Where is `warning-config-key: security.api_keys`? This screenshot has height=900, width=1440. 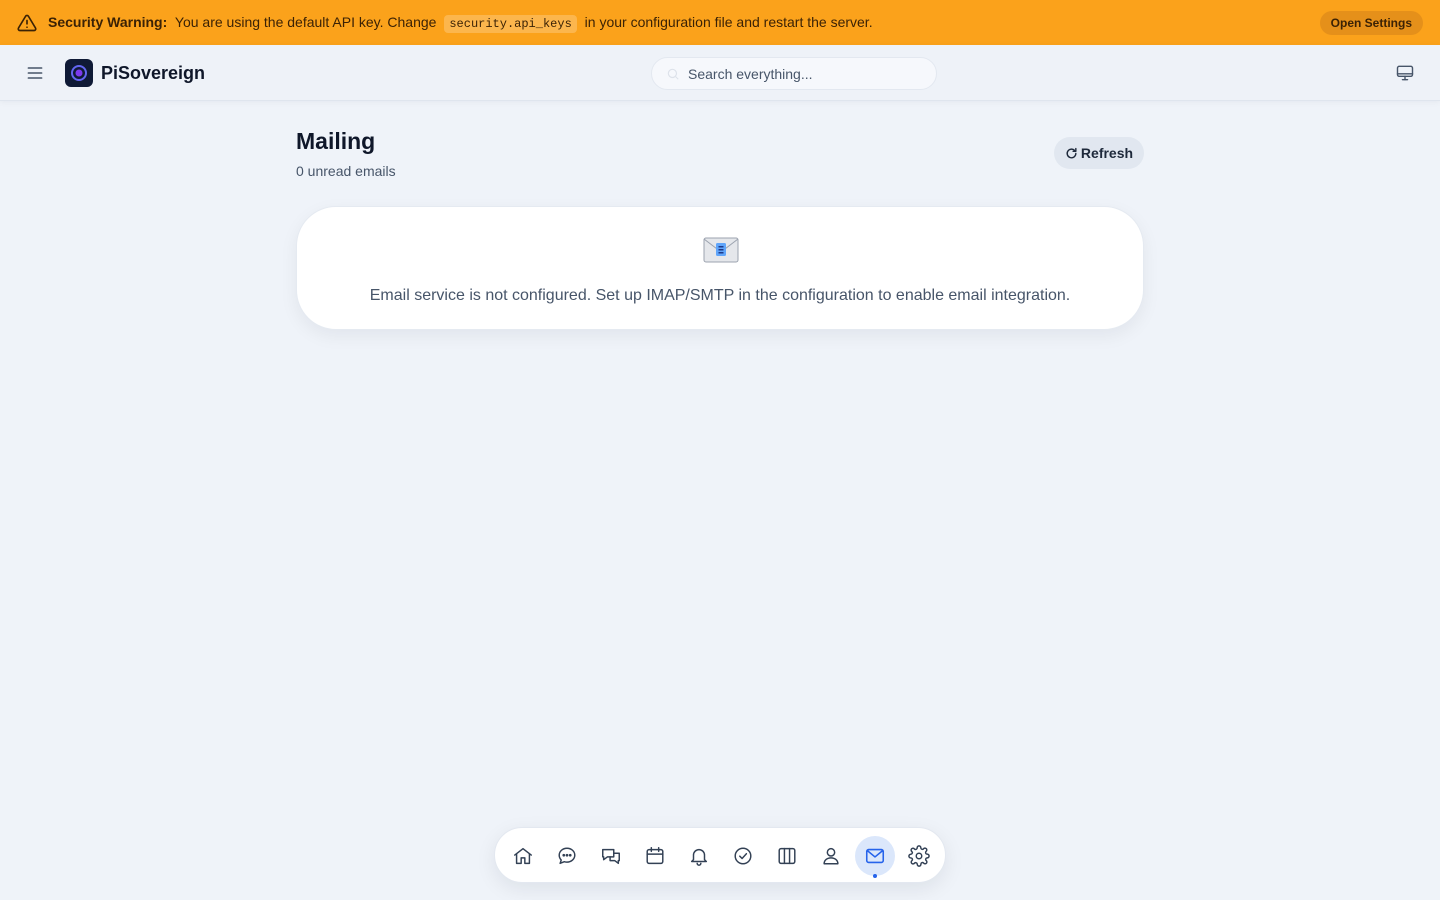 warning-config-key: security.api_keys is located at coordinates (510, 24).